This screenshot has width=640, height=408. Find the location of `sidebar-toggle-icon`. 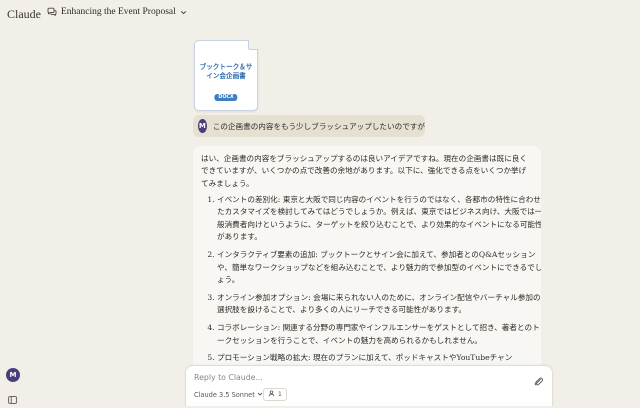

sidebar-toggle-icon is located at coordinates (12, 398).